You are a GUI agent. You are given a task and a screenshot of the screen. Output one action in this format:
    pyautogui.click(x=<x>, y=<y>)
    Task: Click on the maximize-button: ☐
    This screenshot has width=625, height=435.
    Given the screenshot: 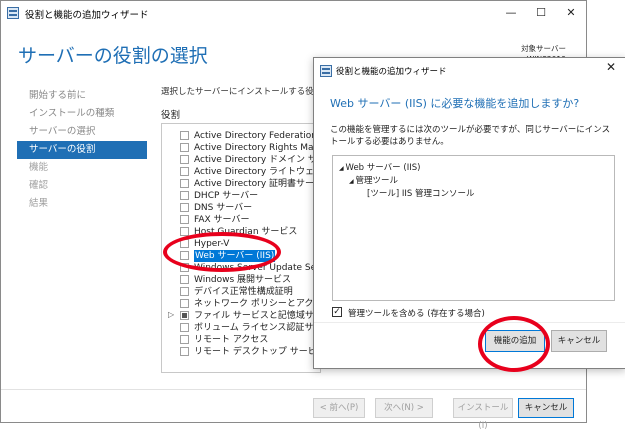 What is the action you would take?
    pyautogui.click(x=541, y=13)
    